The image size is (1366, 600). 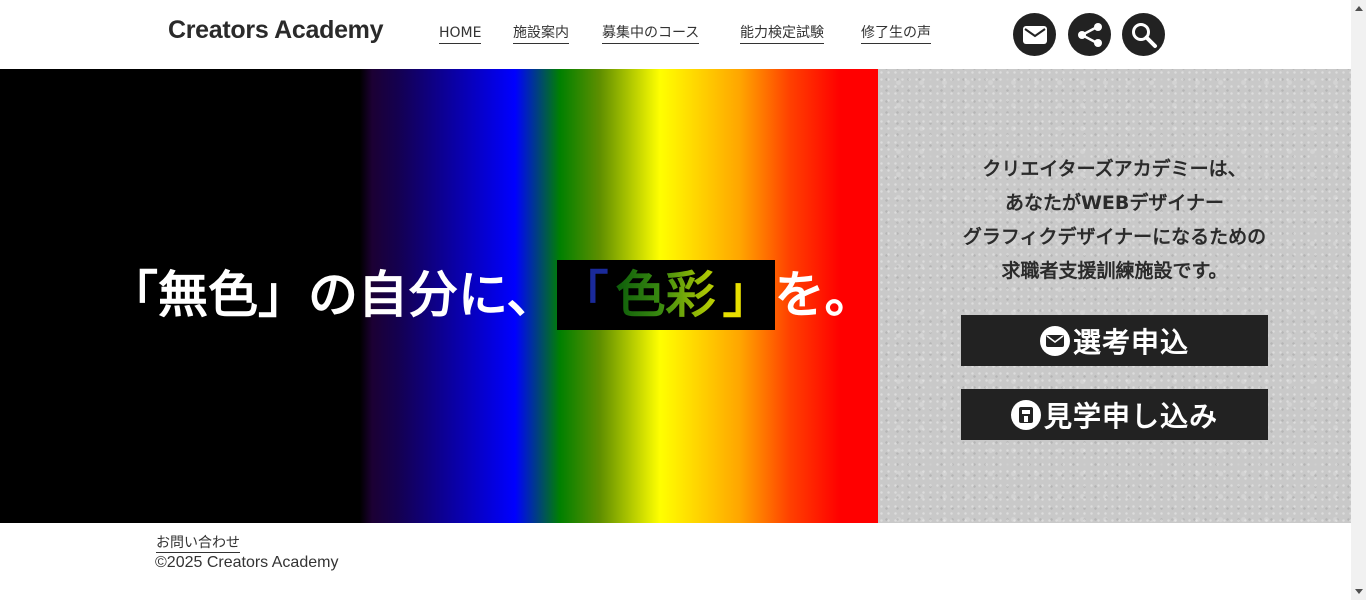 What do you see at coordinates (247, 562) in the screenshot?
I see `copyright: ©2025 Creators Academy` at bounding box center [247, 562].